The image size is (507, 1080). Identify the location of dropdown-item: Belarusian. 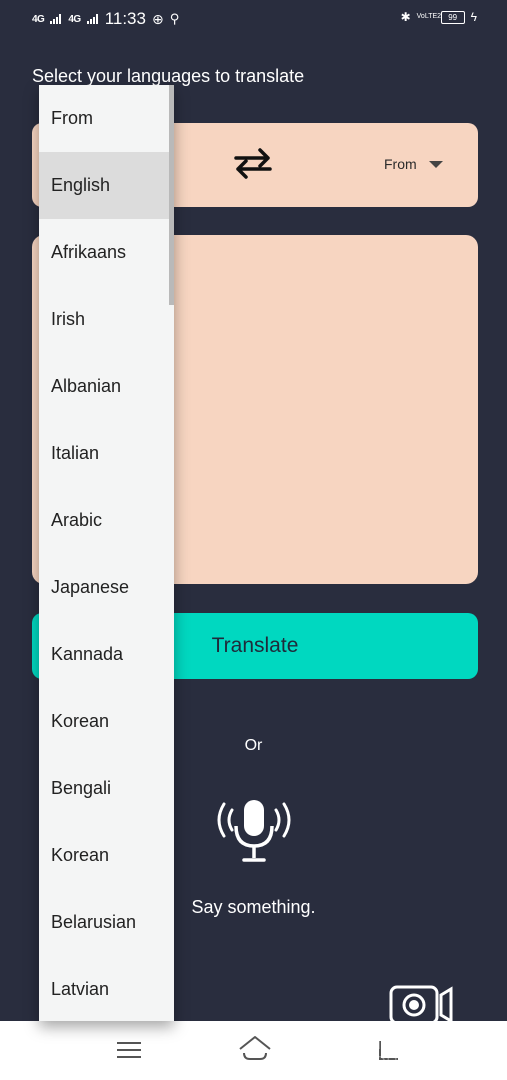
(106, 922).